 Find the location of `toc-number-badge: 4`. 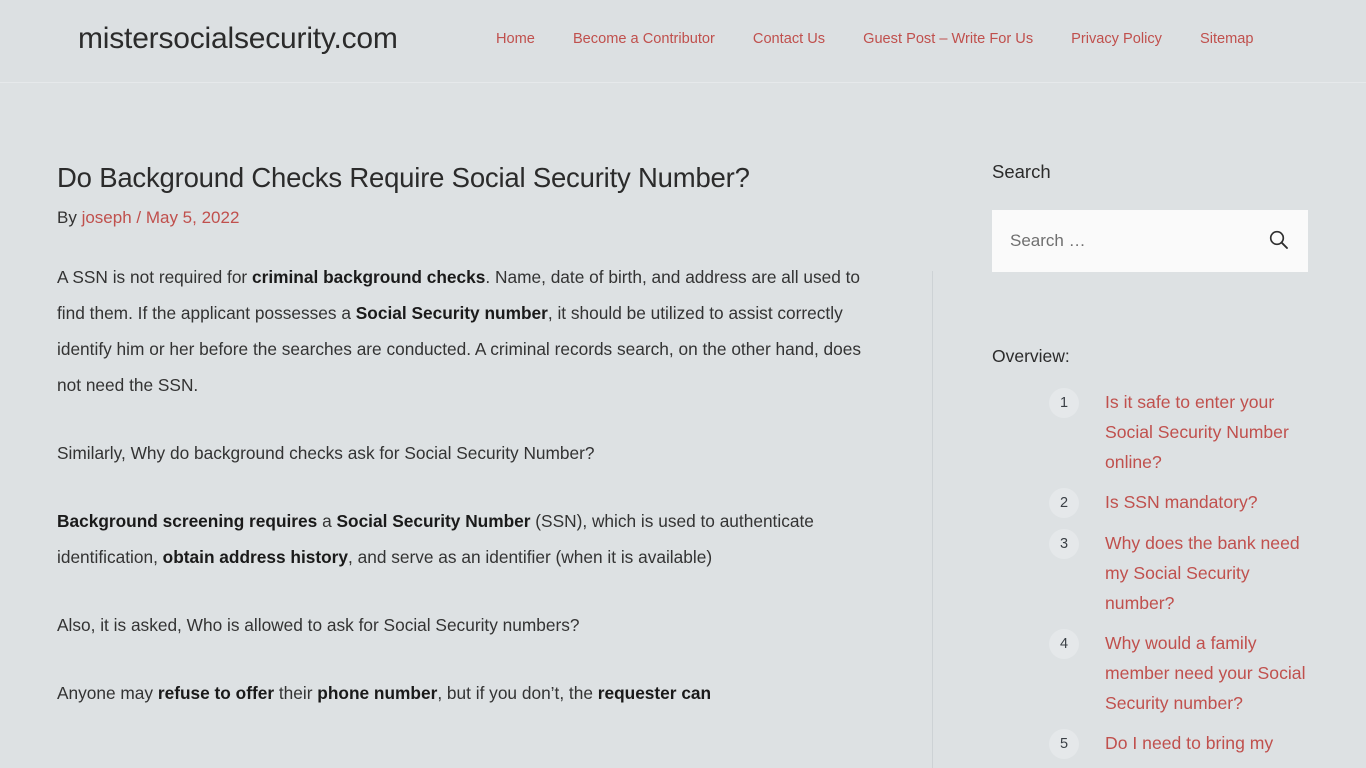

toc-number-badge: 4 is located at coordinates (1064, 644).